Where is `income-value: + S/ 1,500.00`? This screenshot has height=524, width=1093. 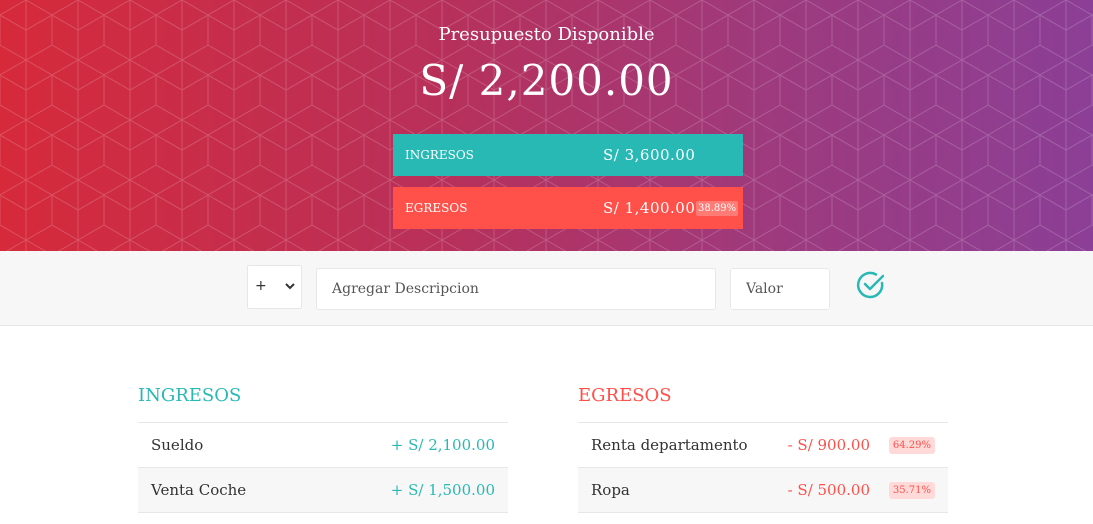 income-value: + S/ 1,500.00 is located at coordinates (442, 490).